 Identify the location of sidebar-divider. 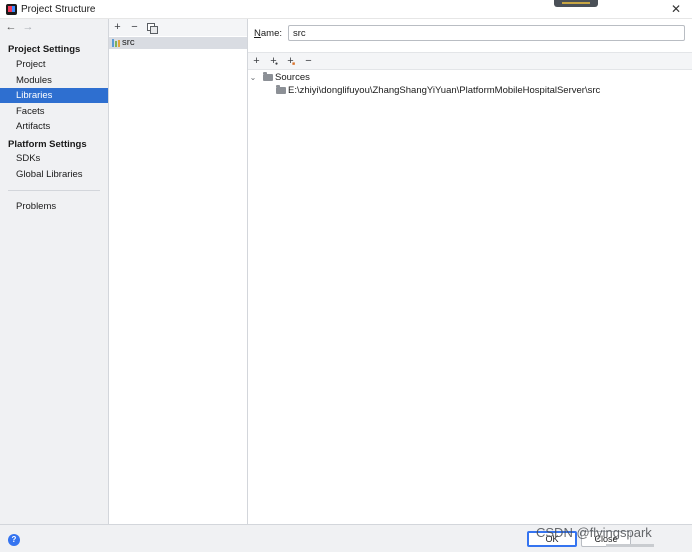
(54, 190).